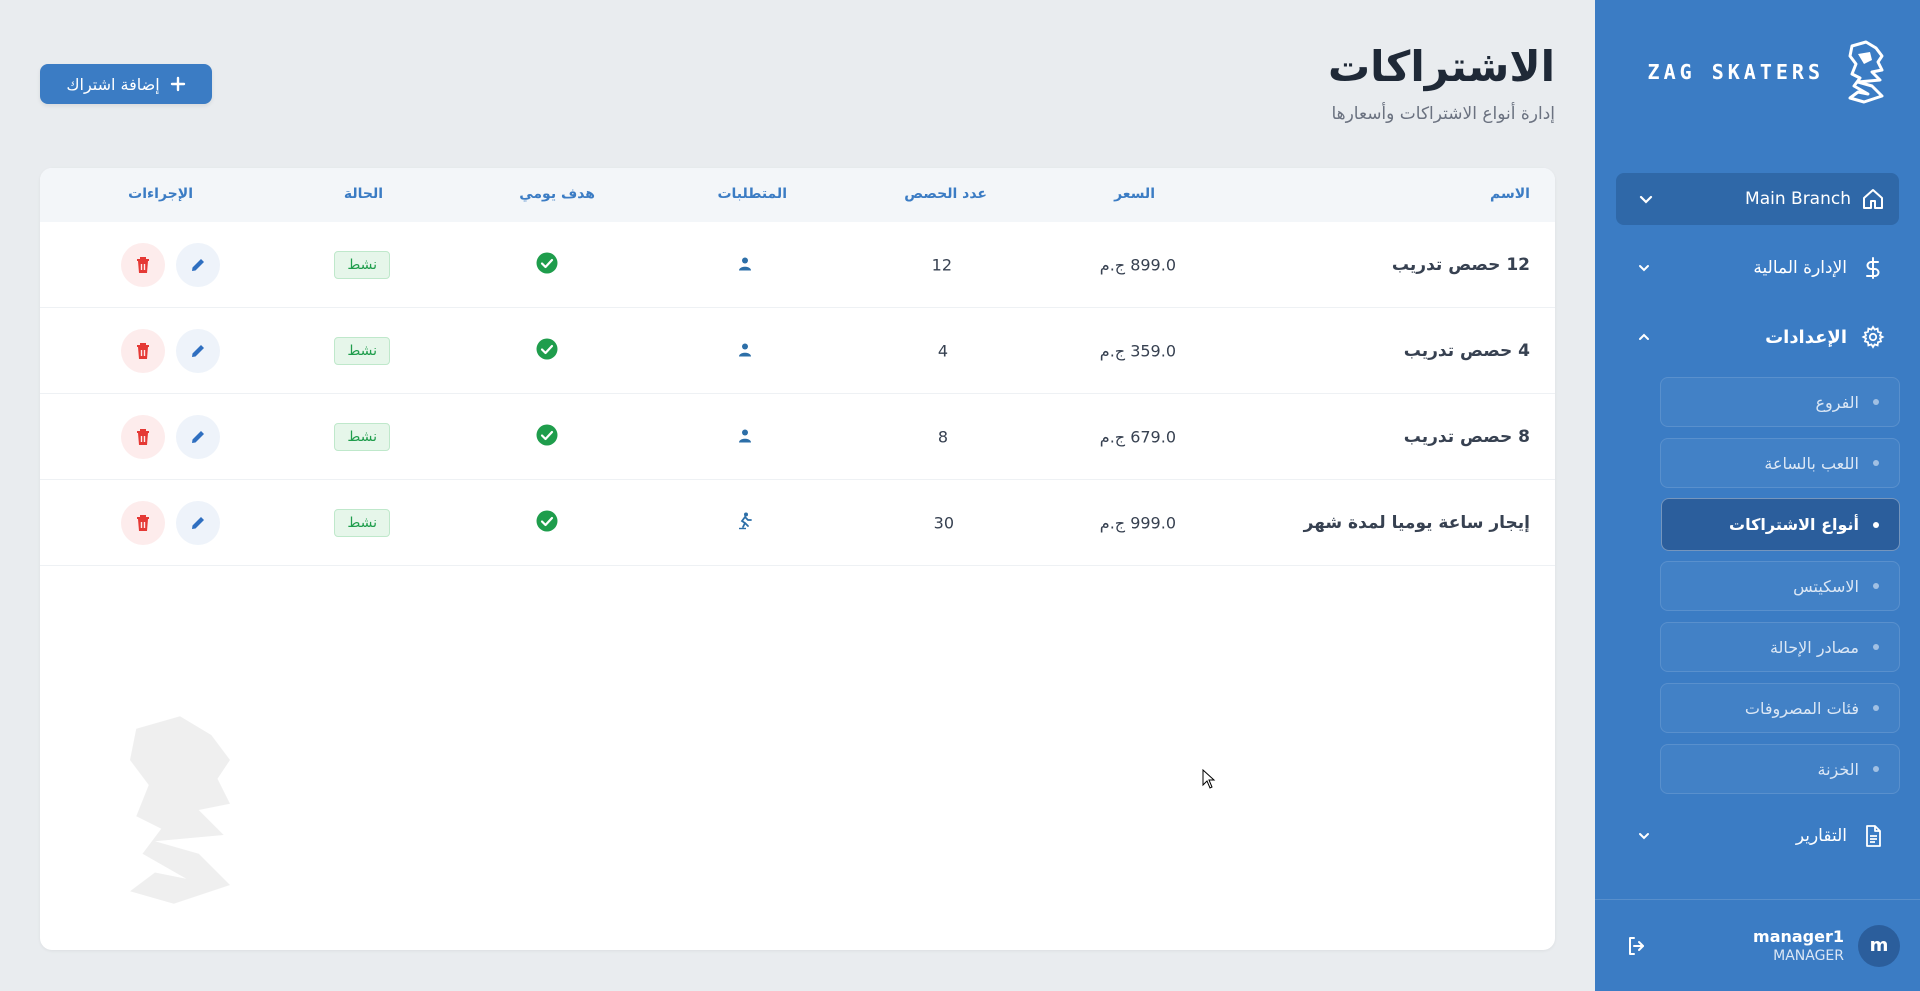 The height and width of the screenshot is (991, 1920). Describe the element at coordinates (1137, 522) in the screenshot. I see `subscription-price: 999.0 ج.م` at that location.